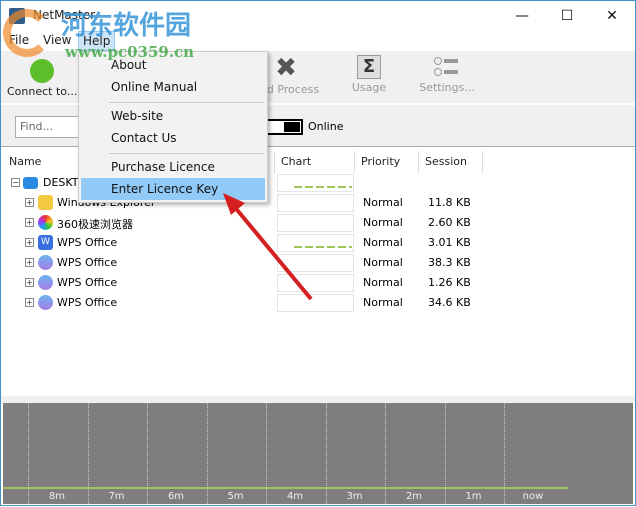 The height and width of the screenshot is (507, 636). Describe the element at coordinates (130, 52) in the screenshot. I see `watermark-url: www.pc0359.cn` at that location.